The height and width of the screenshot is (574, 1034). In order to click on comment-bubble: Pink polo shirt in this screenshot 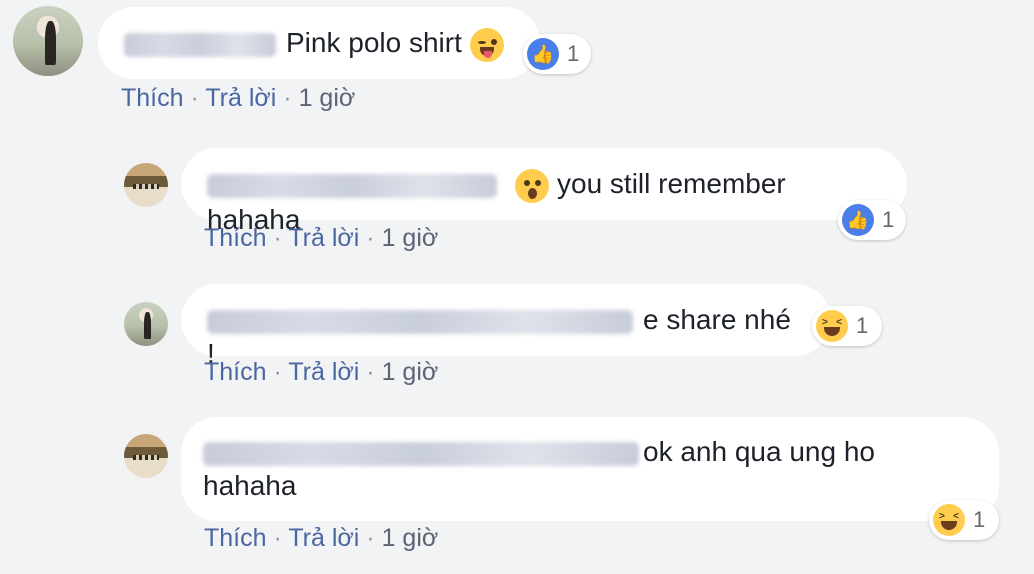, I will do `click(319, 43)`.